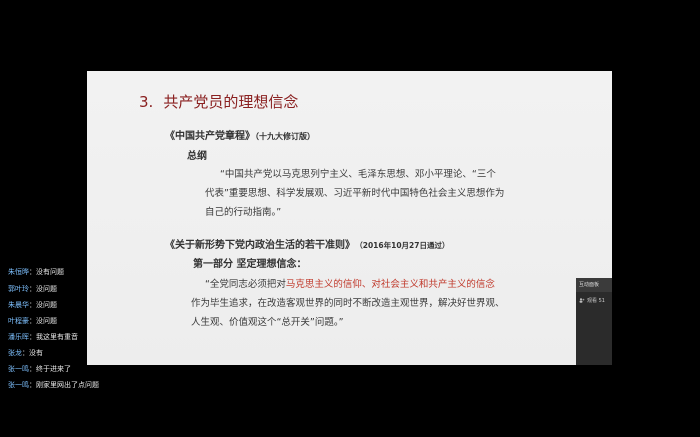  I want to click on slide-title-text: 共产党员的理想信念, so click(231, 102).